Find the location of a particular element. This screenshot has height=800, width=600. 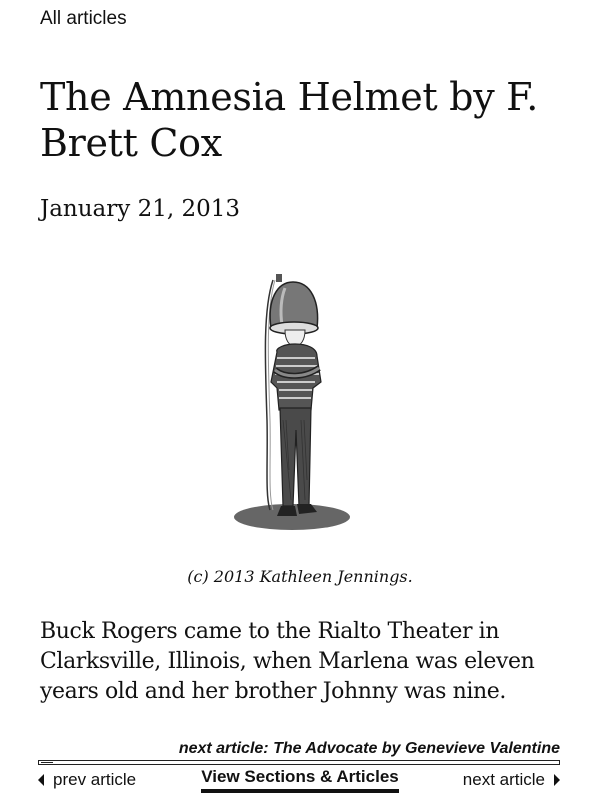

next-article-label: next article is located at coordinates (503, 779).